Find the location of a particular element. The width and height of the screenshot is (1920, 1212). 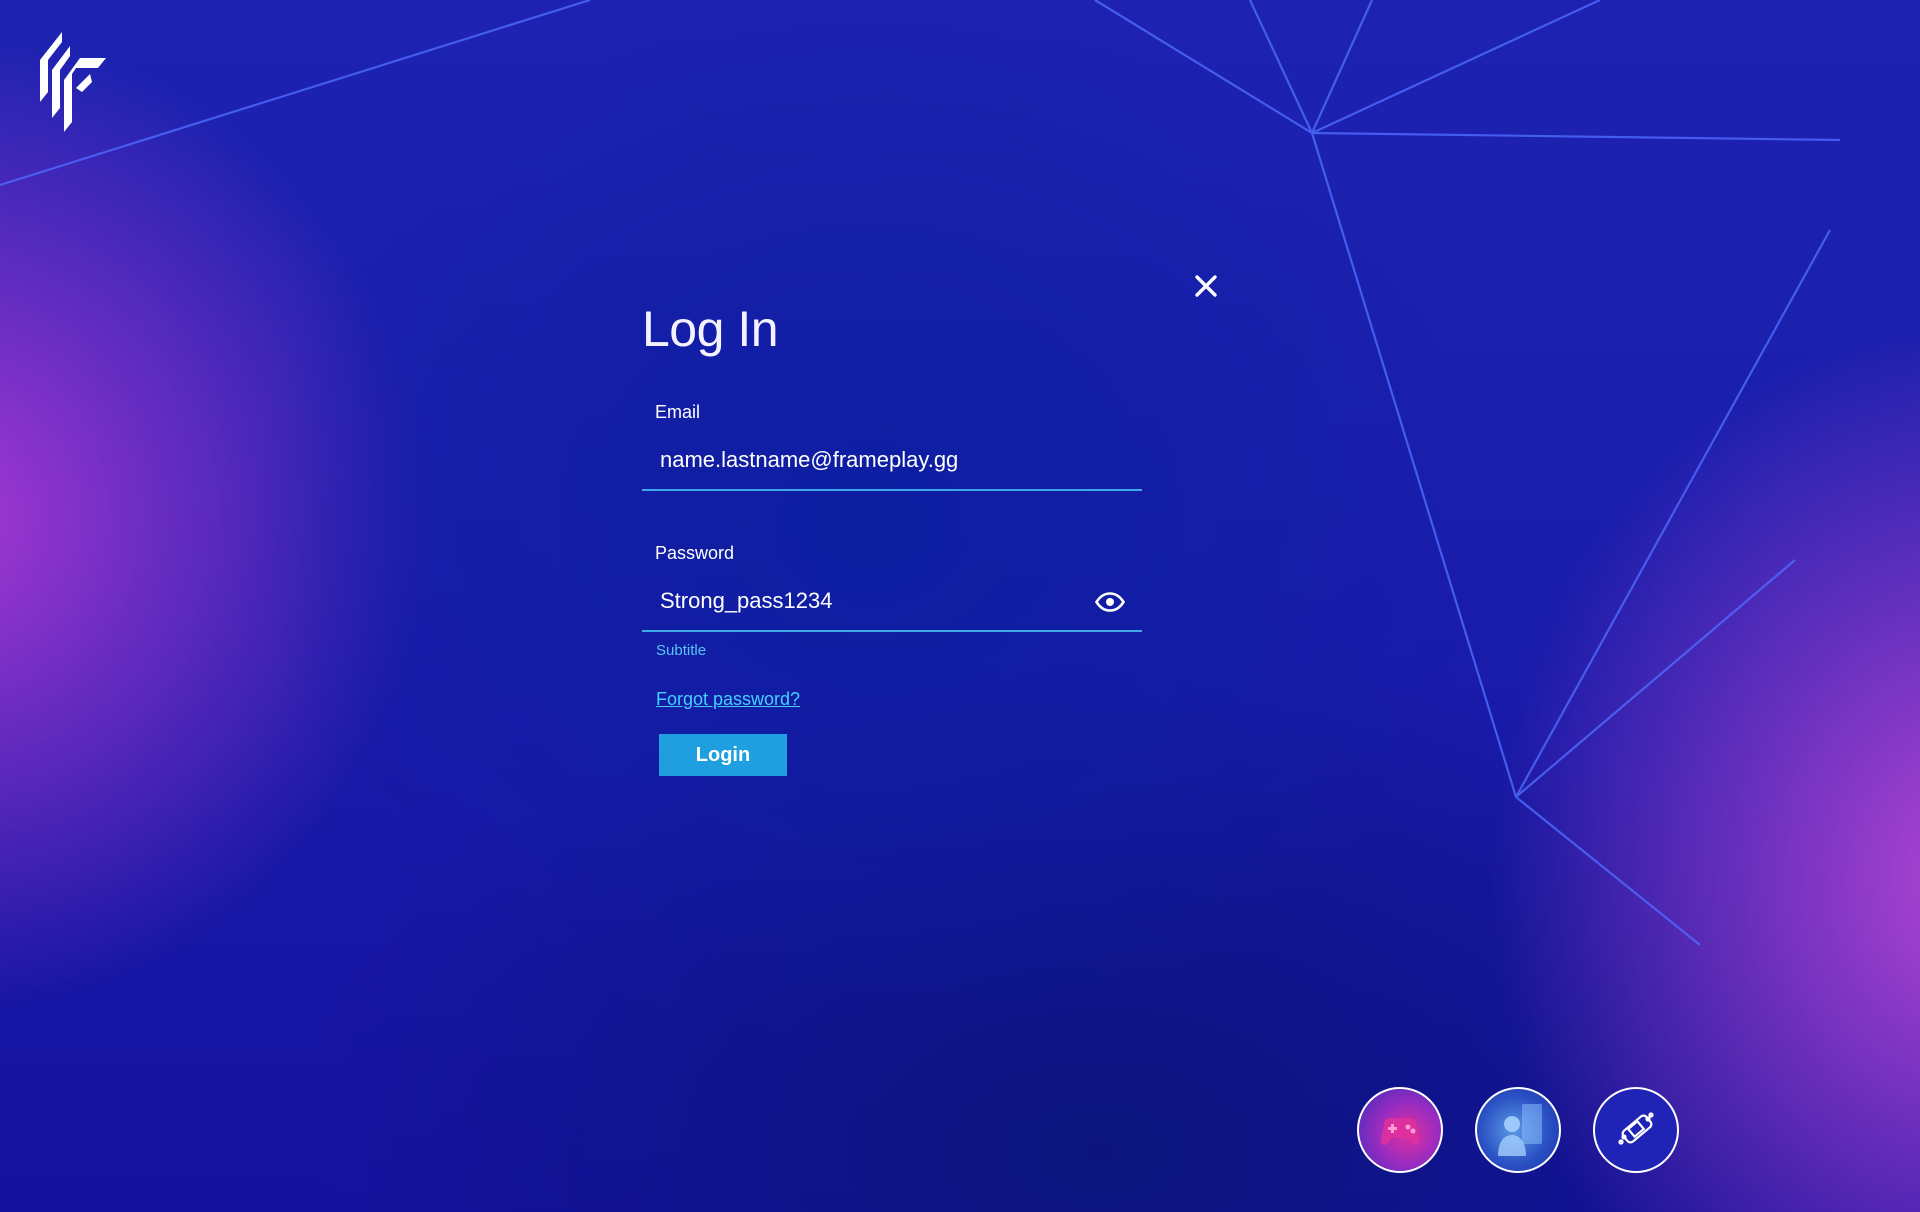

frameplay-logo is located at coordinates (73, 80).